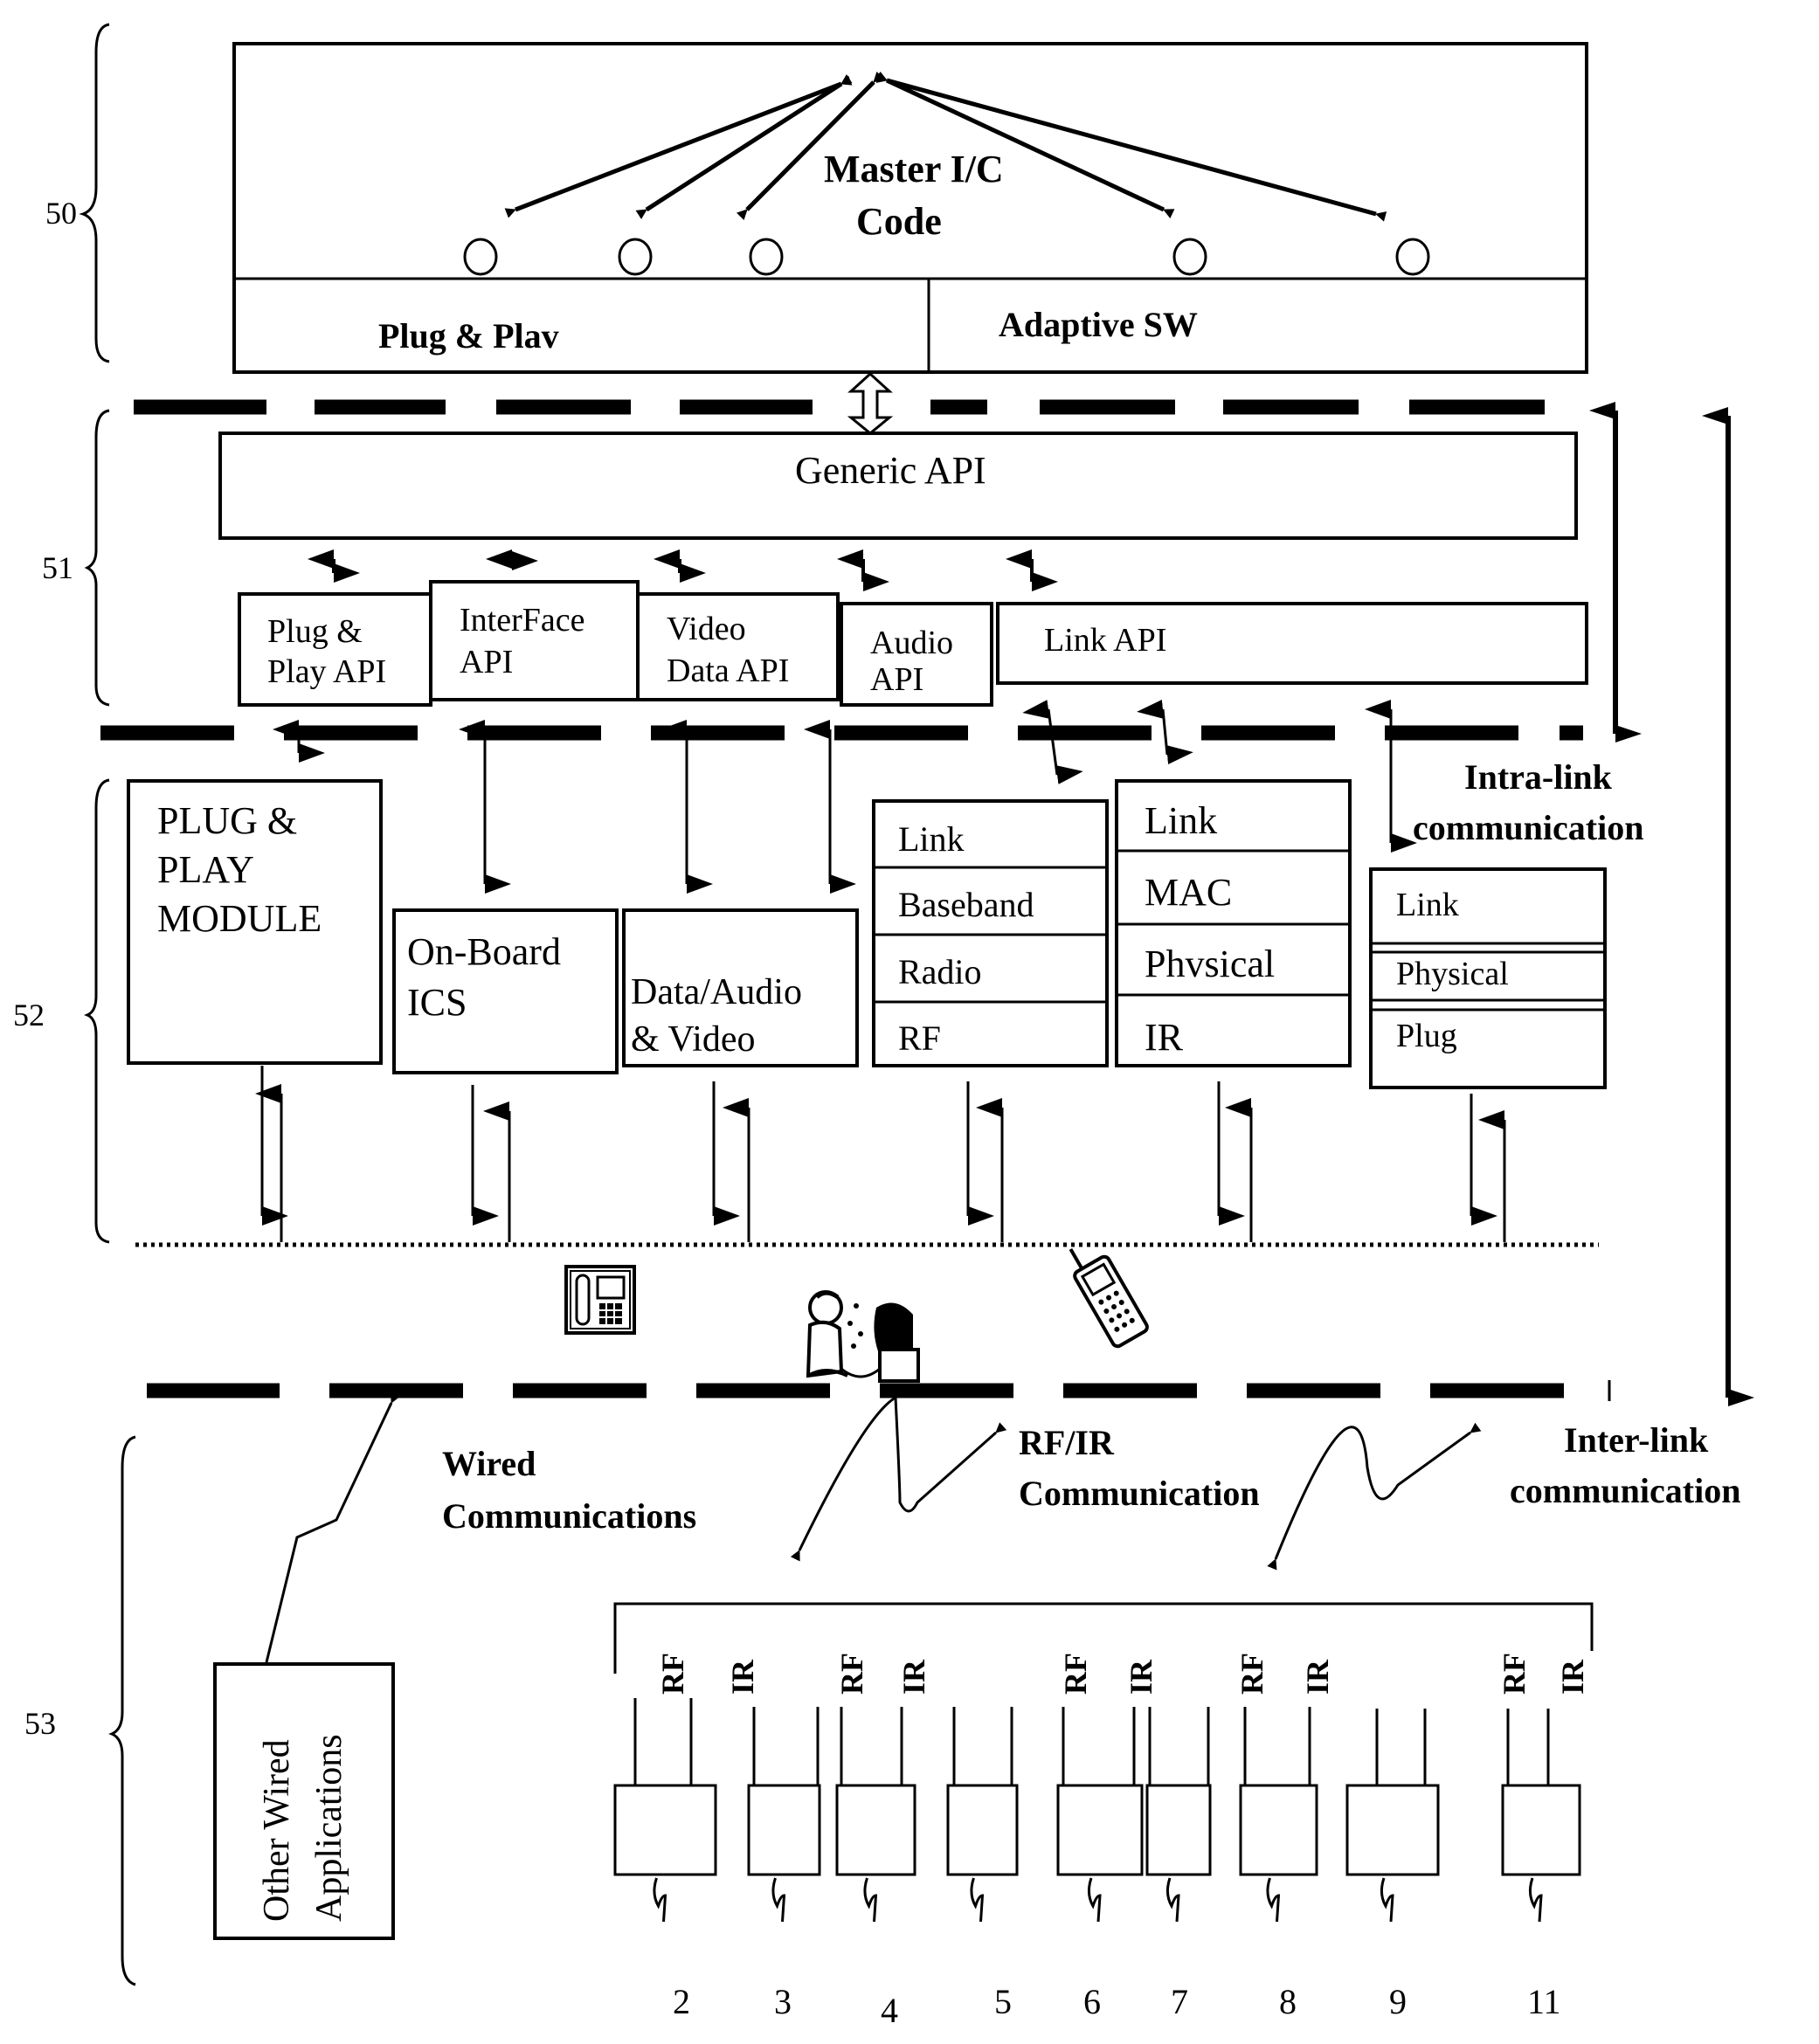 The height and width of the screenshot is (2044, 1819). What do you see at coordinates (1092, 2002) in the screenshot?
I see `device-number-label: 6` at bounding box center [1092, 2002].